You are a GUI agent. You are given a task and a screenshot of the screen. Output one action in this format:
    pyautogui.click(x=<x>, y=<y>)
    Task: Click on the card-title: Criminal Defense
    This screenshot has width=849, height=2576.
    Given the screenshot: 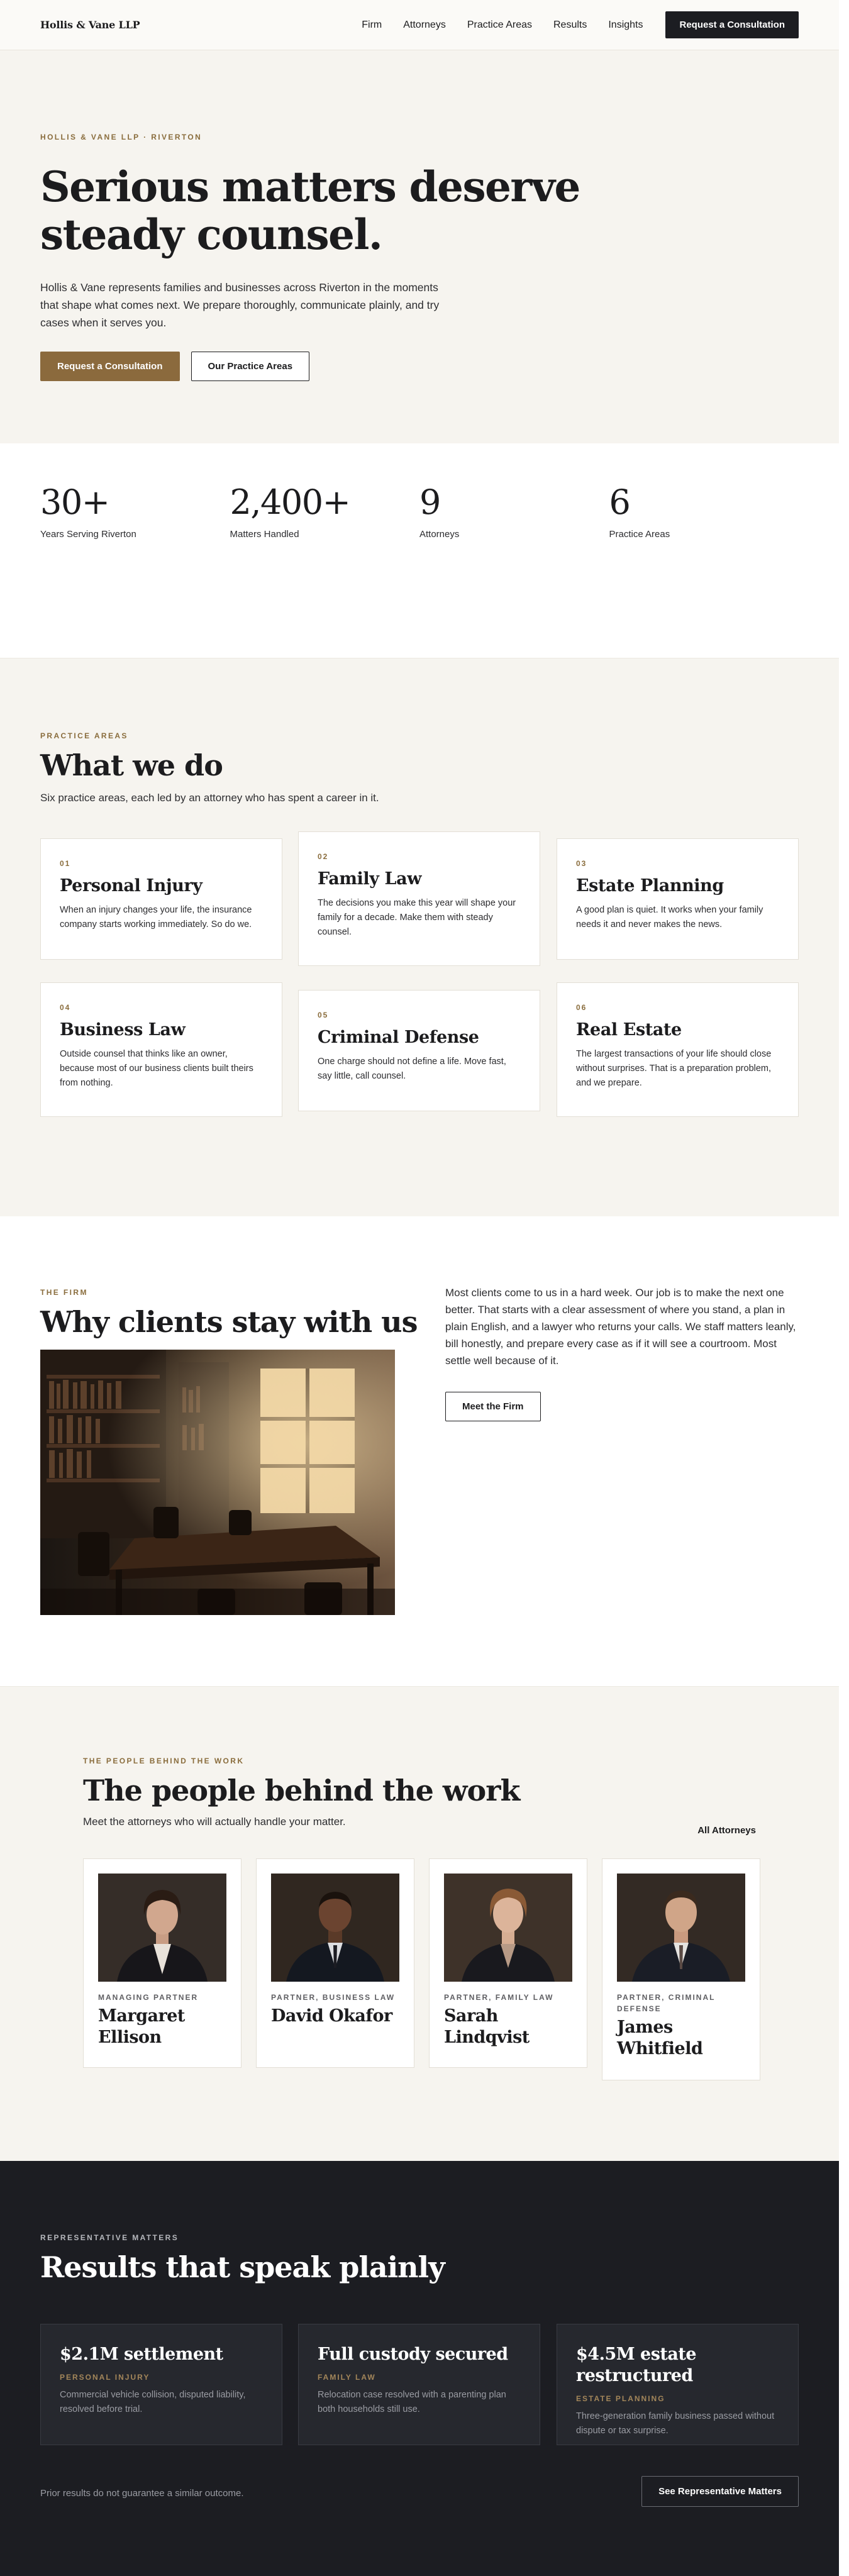 What is the action you would take?
    pyautogui.click(x=399, y=1037)
    